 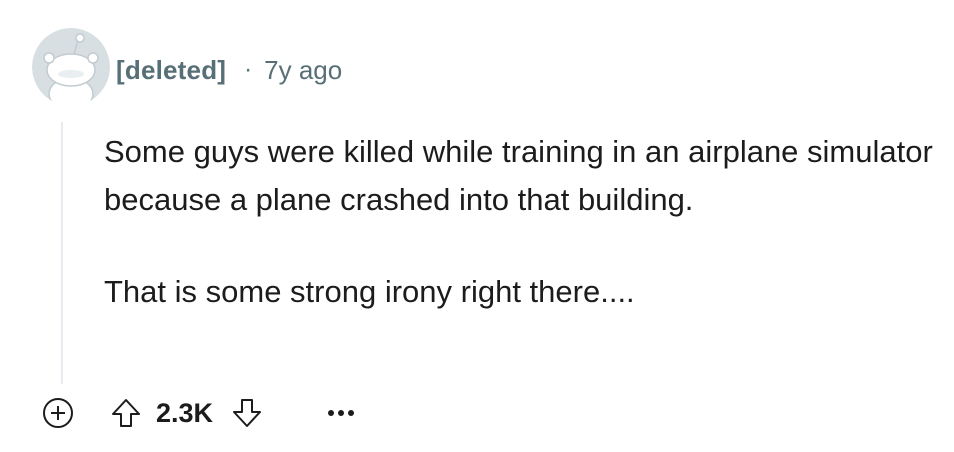 I want to click on arrow-down-icon, so click(x=247, y=413).